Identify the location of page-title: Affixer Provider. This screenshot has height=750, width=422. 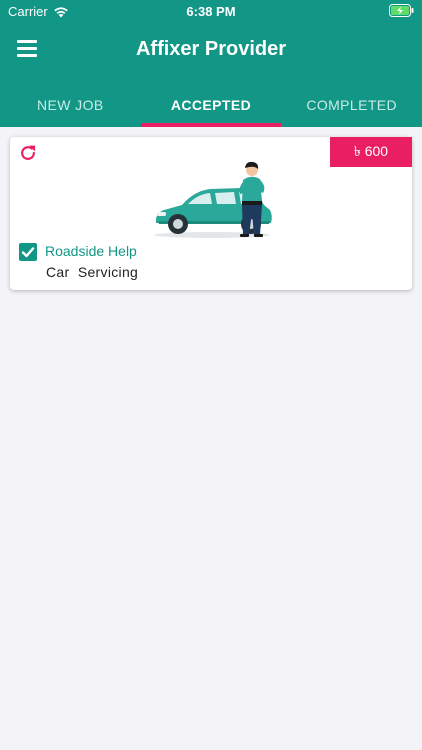
(211, 49).